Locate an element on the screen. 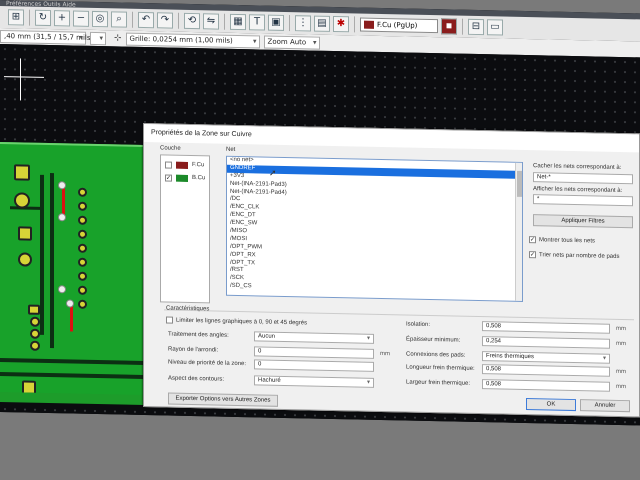 The image size is (640, 480). layer-select: F.Cu (PgUp) is located at coordinates (399, 25).